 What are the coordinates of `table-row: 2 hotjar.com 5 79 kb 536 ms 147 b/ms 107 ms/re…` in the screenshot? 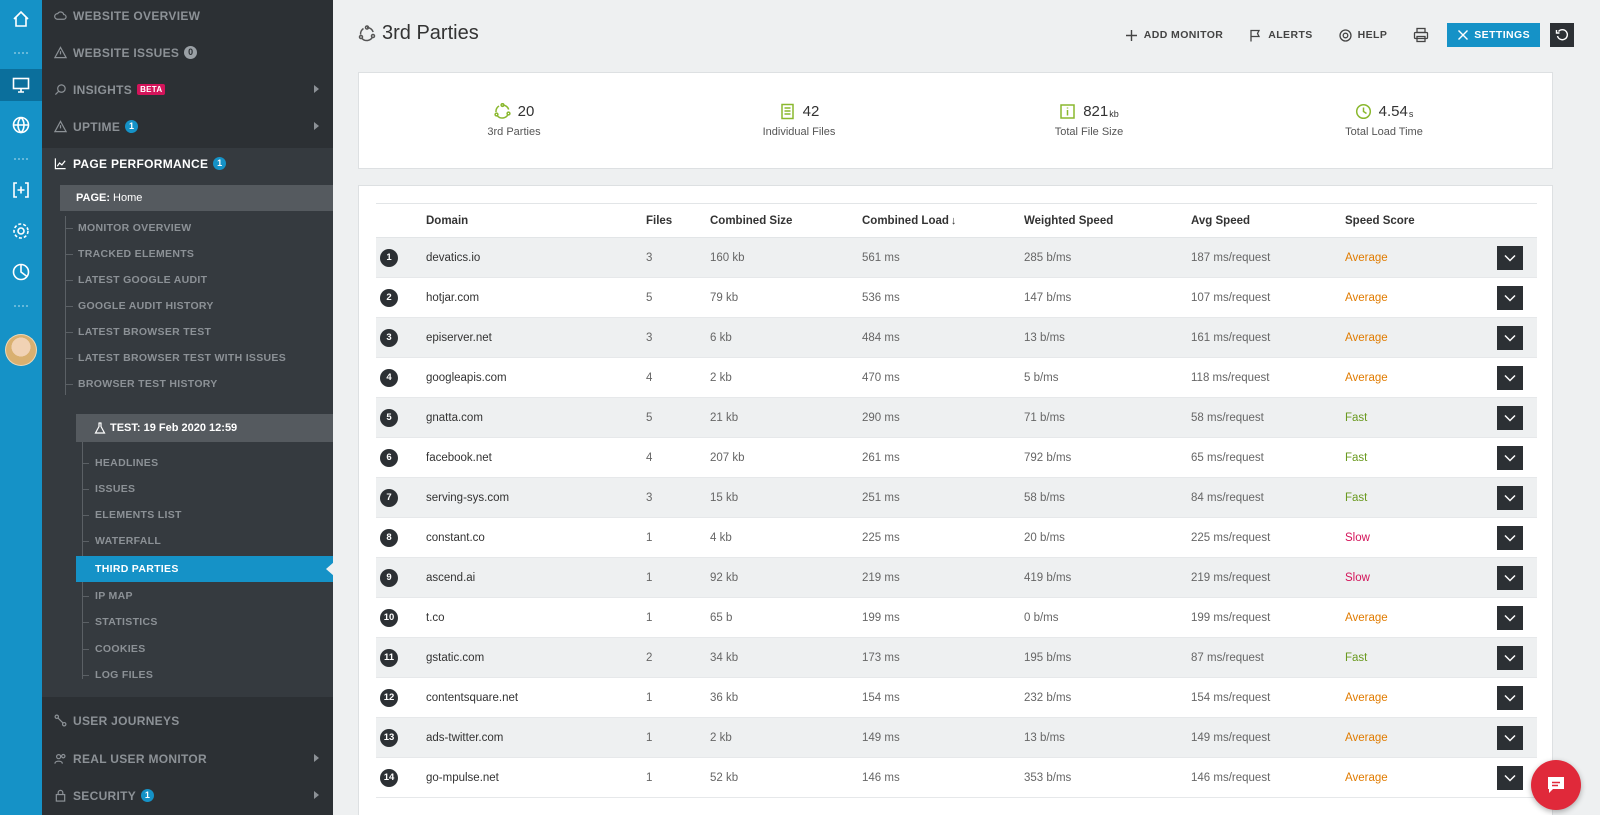 It's located at (956, 297).